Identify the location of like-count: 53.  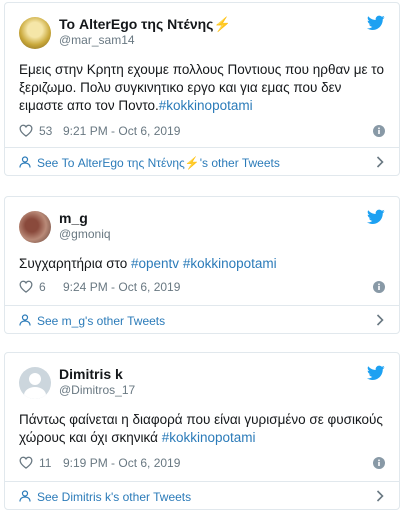
(46, 131).